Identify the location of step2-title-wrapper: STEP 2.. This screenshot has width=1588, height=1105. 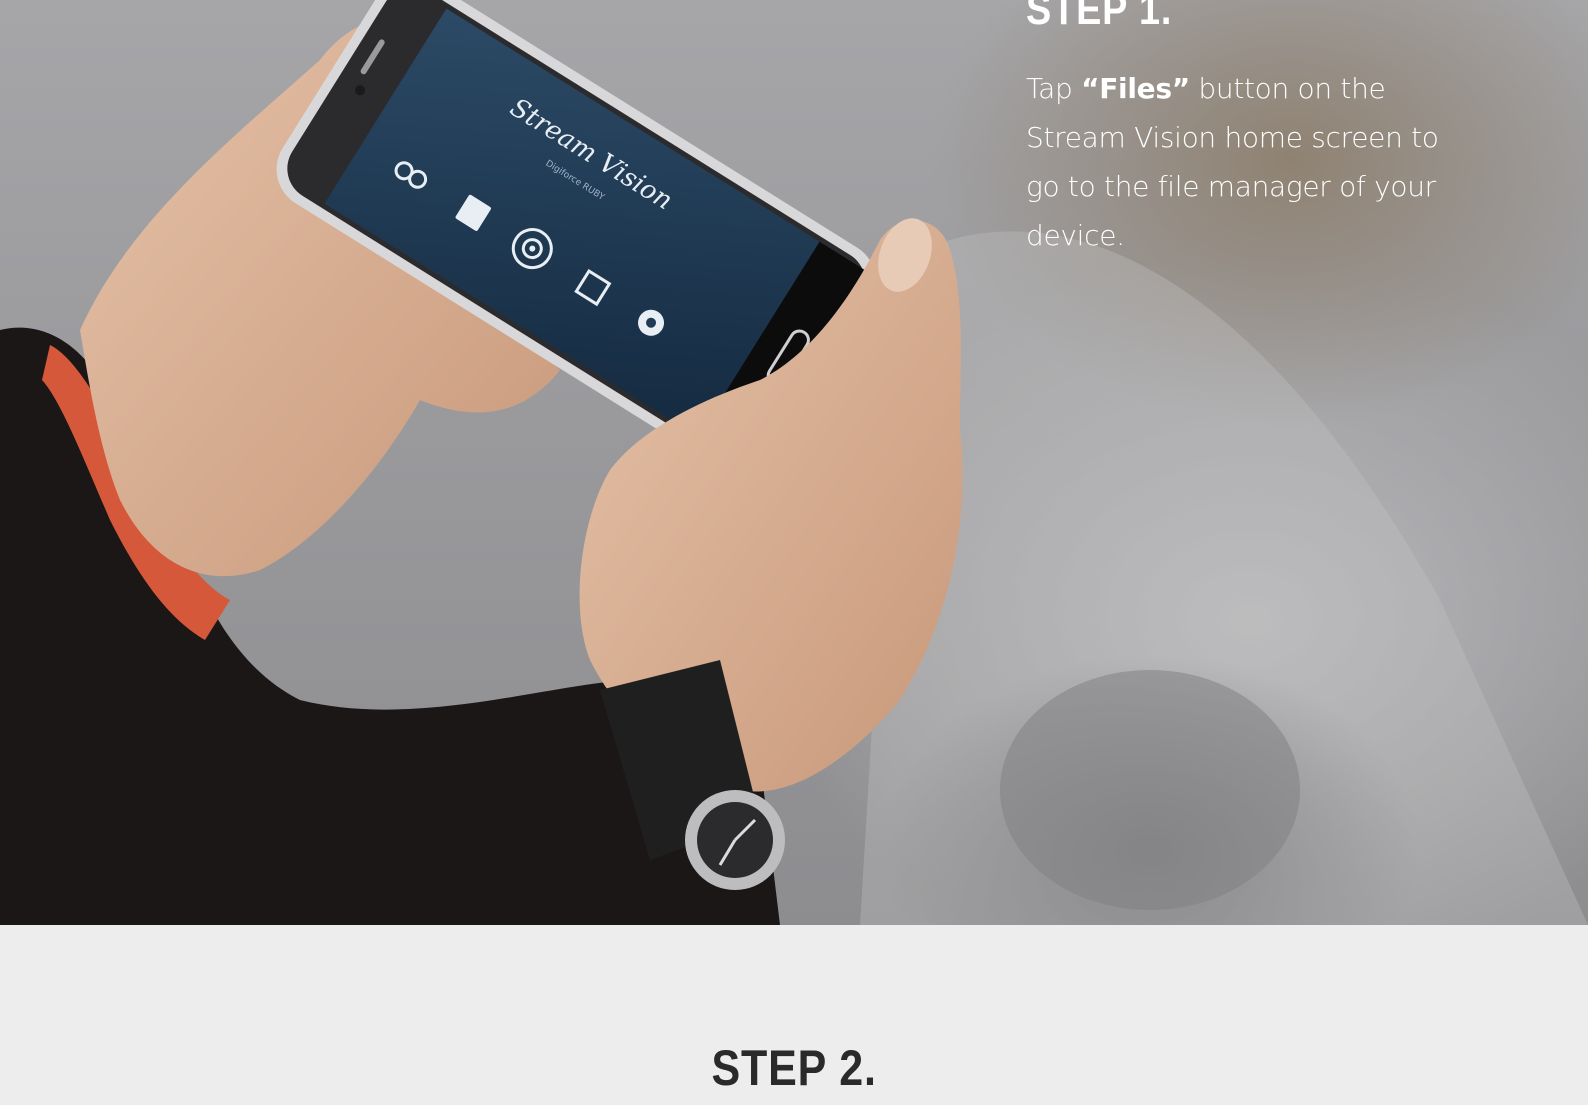
(794, 1068).